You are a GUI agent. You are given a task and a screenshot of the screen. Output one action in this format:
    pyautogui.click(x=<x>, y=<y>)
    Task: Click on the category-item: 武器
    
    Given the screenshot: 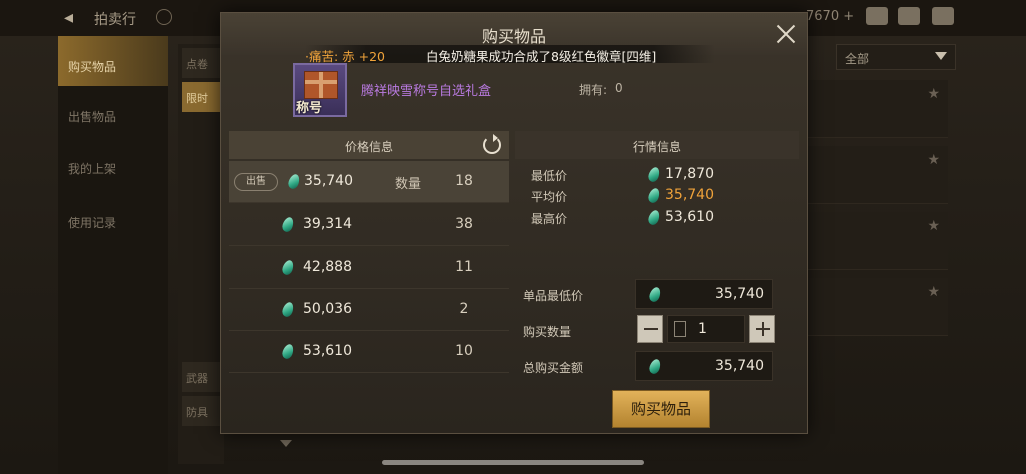 What is the action you would take?
    pyautogui.click(x=202, y=377)
    